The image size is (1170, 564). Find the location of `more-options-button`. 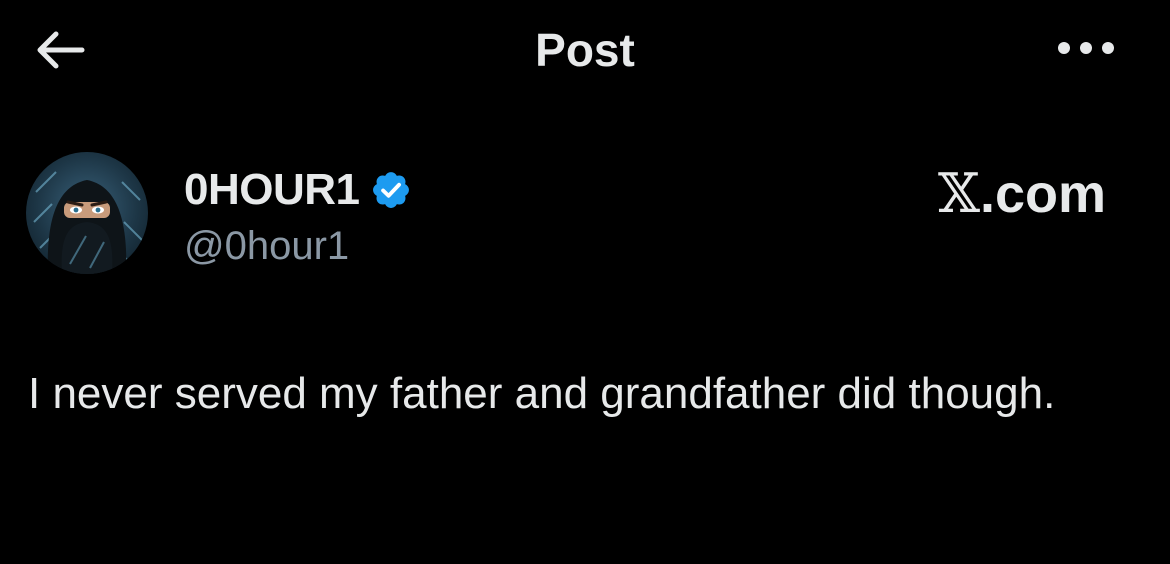

more-options-button is located at coordinates (1086, 48).